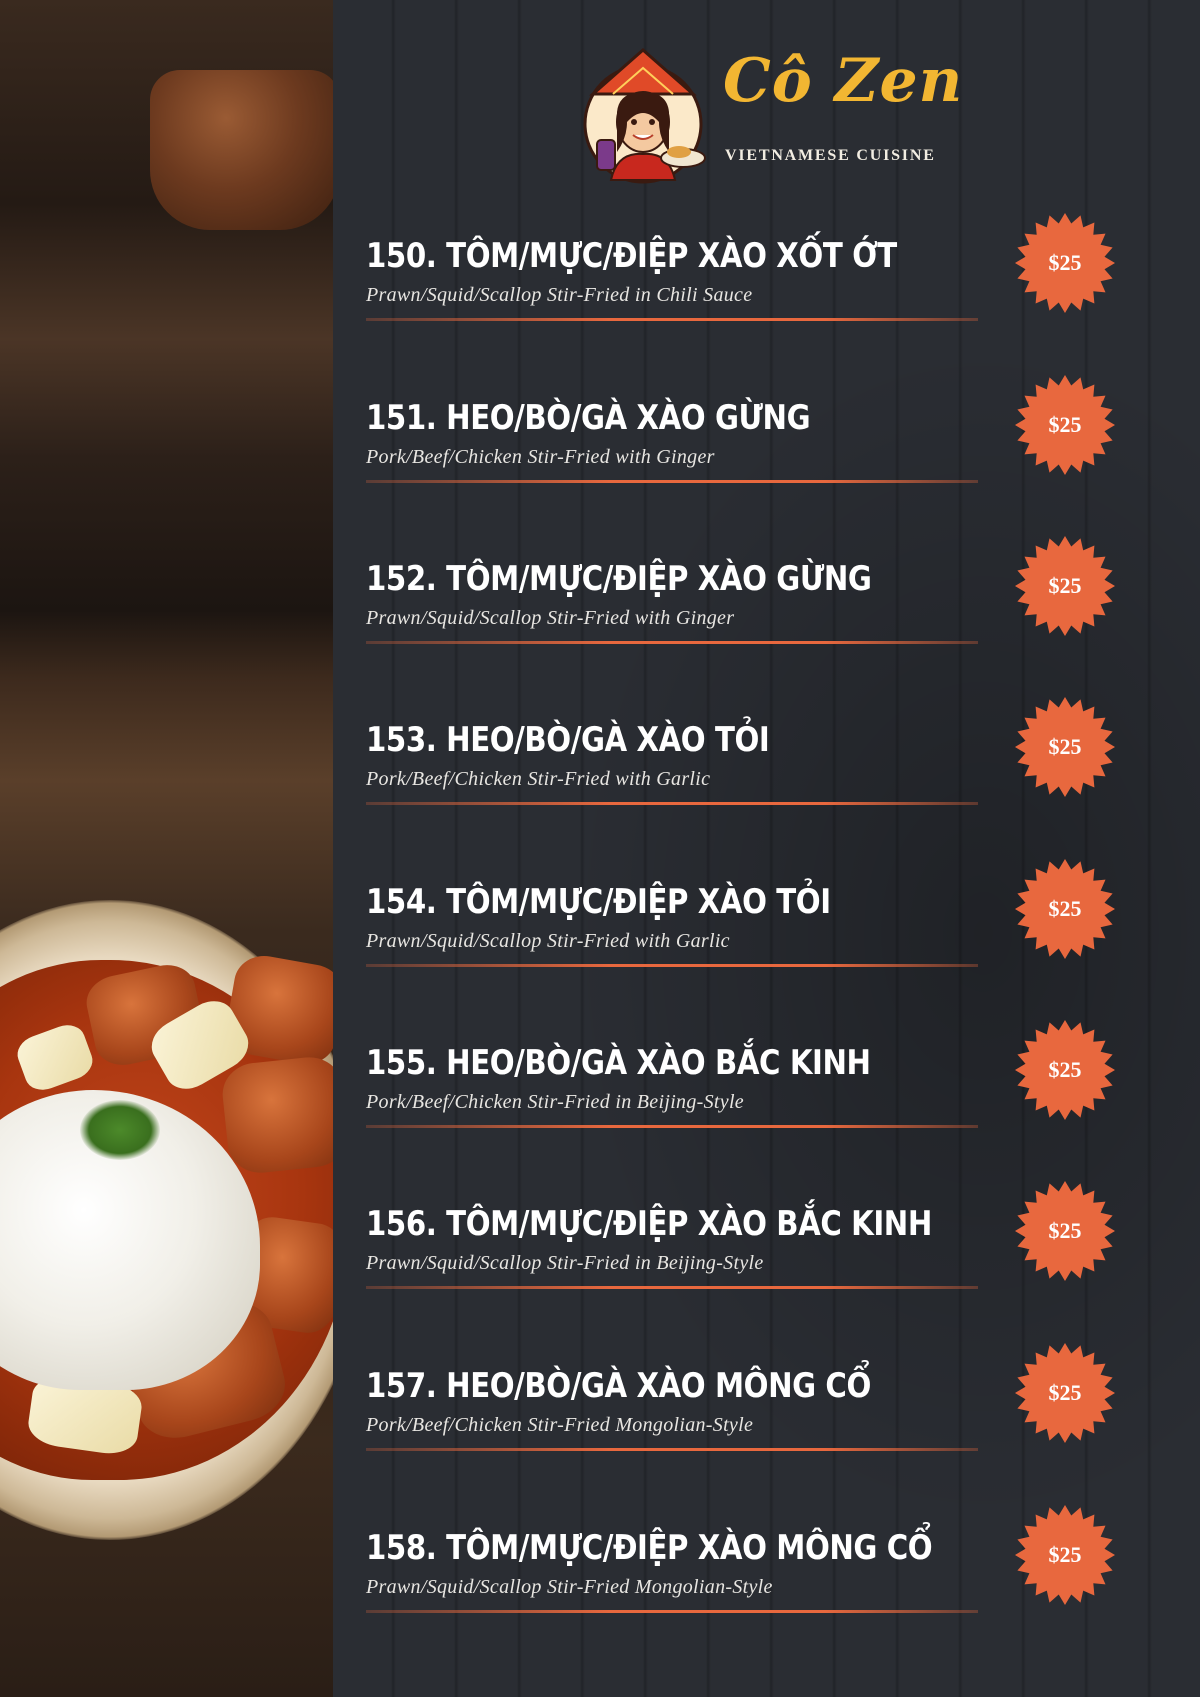  I want to click on item-name: 151. HEO/BÒ/GÀ XÀO GỪNG, so click(588, 418).